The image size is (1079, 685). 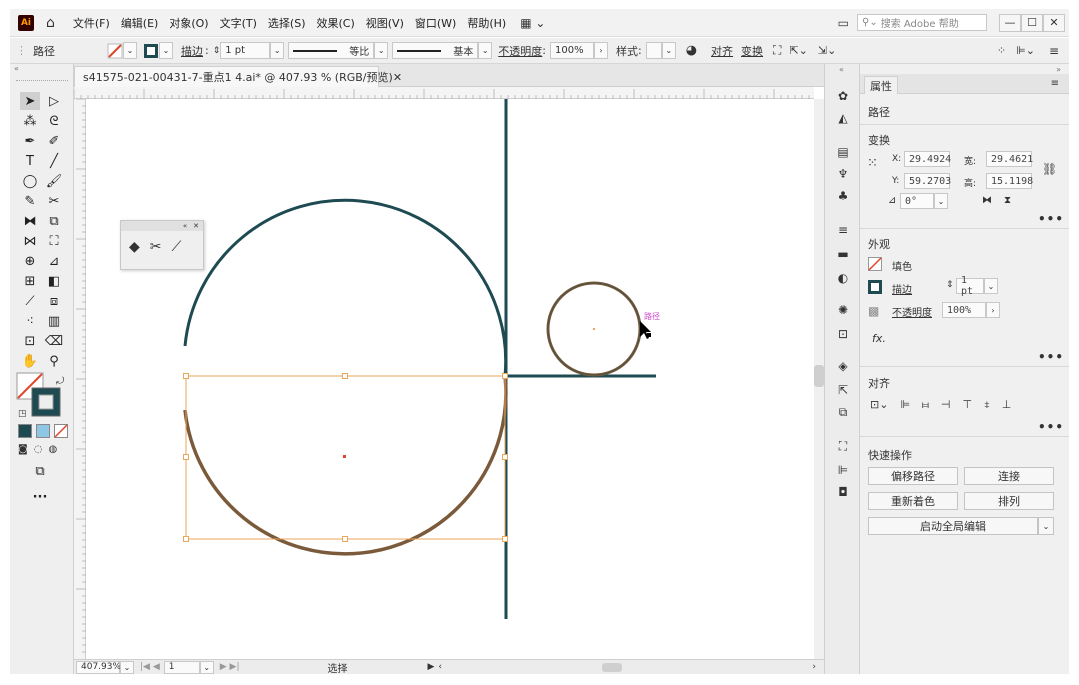 I want to click on free-transform-tool-icon: ⛶, so click(x=54, y=241).